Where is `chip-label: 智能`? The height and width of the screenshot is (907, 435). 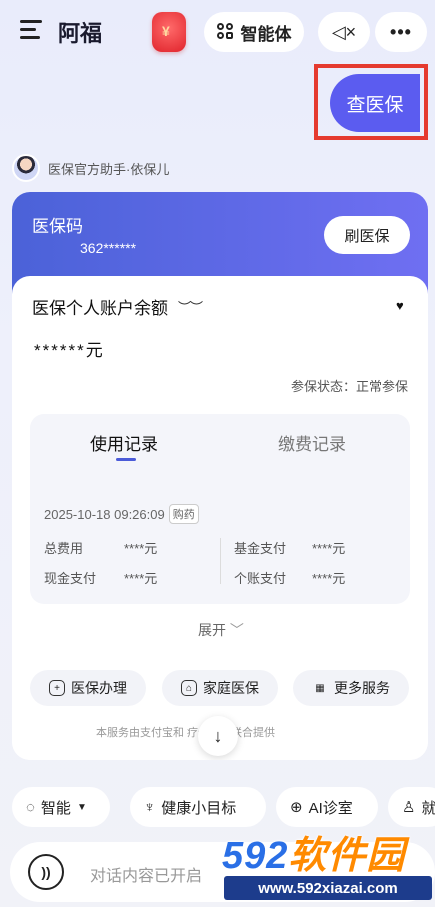
chip-label: 智能 is located at coordinates (55, 808).